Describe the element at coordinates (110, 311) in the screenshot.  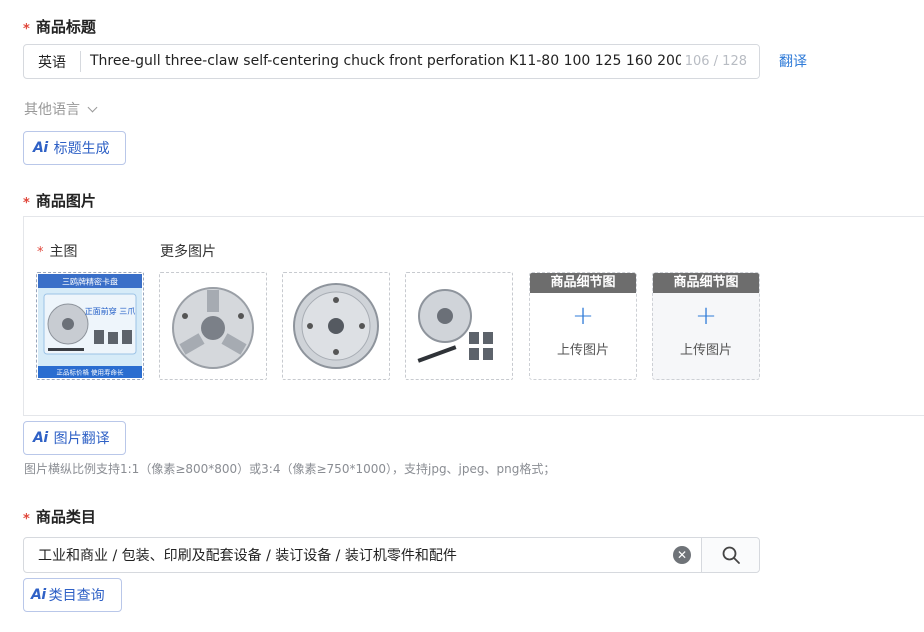
I see `banner-subtitle: 正面前穿 三爪` at that location.